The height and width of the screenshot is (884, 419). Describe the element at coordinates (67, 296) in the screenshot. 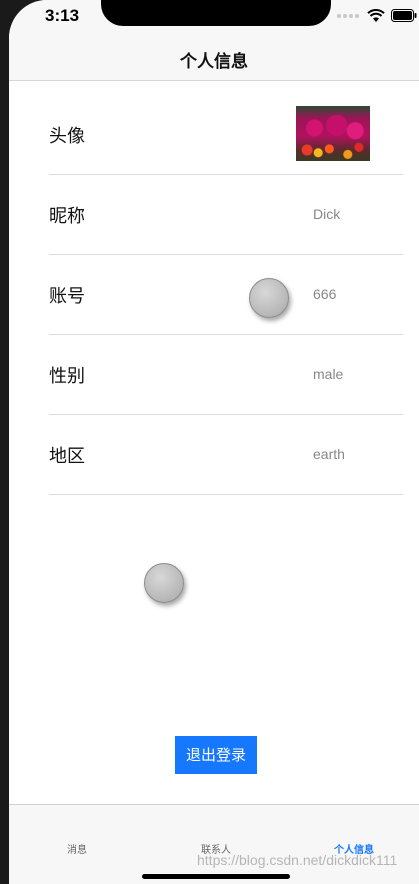

I see `row-label: 账号` at that location.